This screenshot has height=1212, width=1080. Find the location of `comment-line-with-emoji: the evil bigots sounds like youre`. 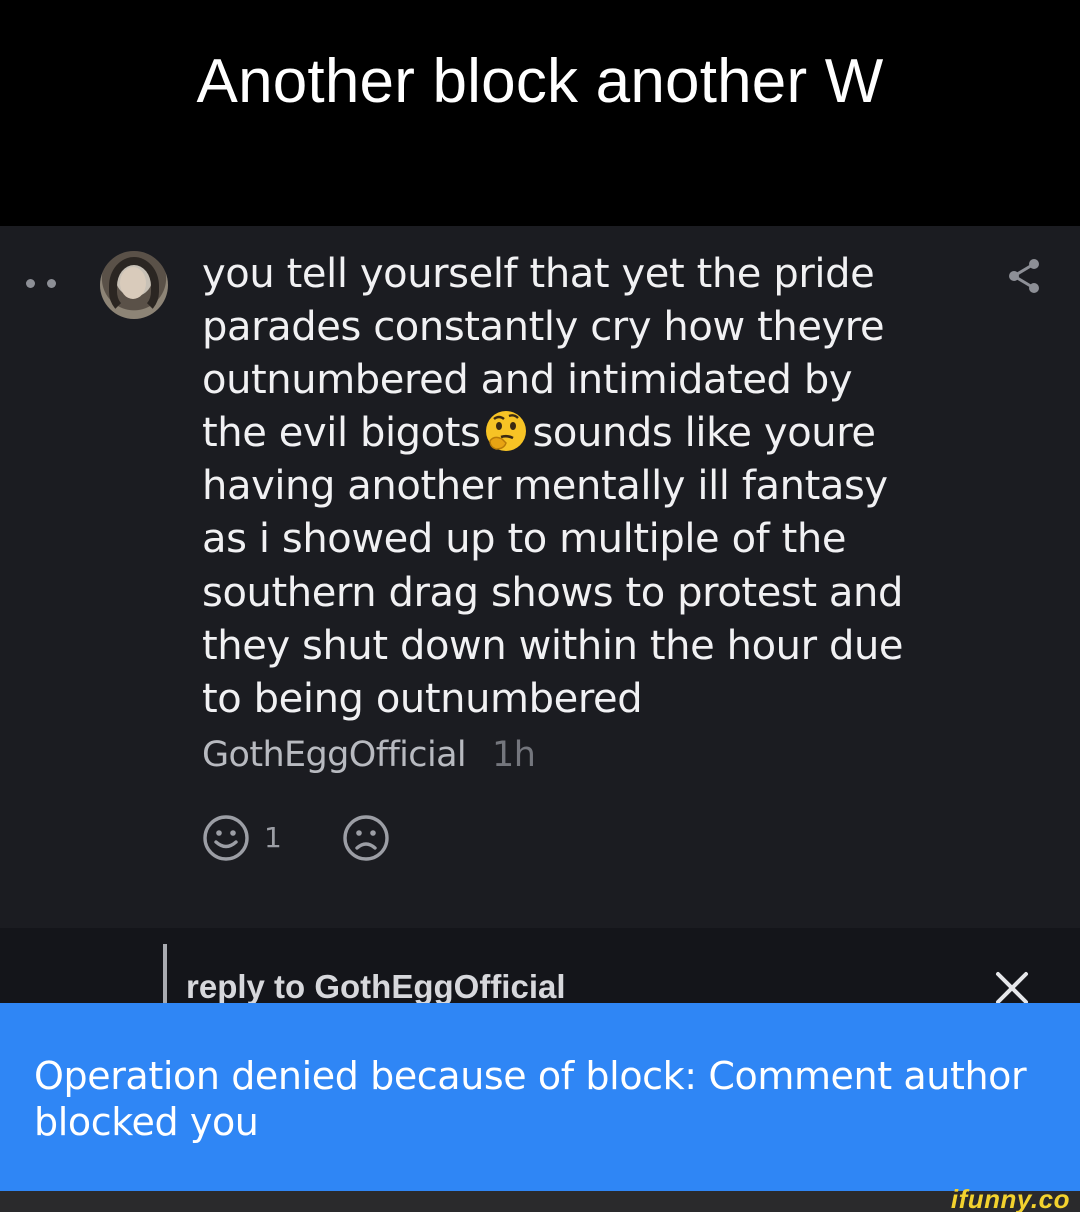

comment-line-with-emoji: the evil bigots sounds like youre is located at coordinates (582, 433).